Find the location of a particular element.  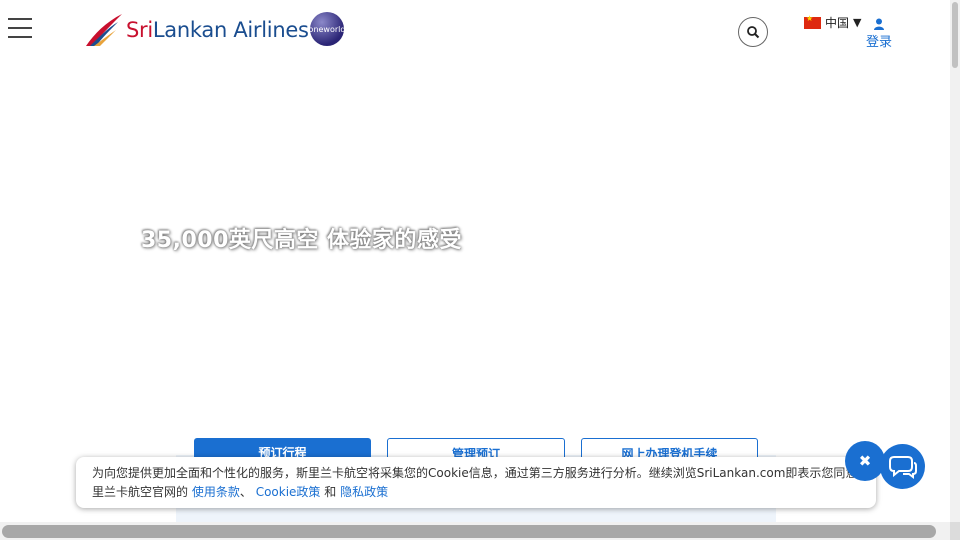

chat-icon is located at coordinates (902, 467).